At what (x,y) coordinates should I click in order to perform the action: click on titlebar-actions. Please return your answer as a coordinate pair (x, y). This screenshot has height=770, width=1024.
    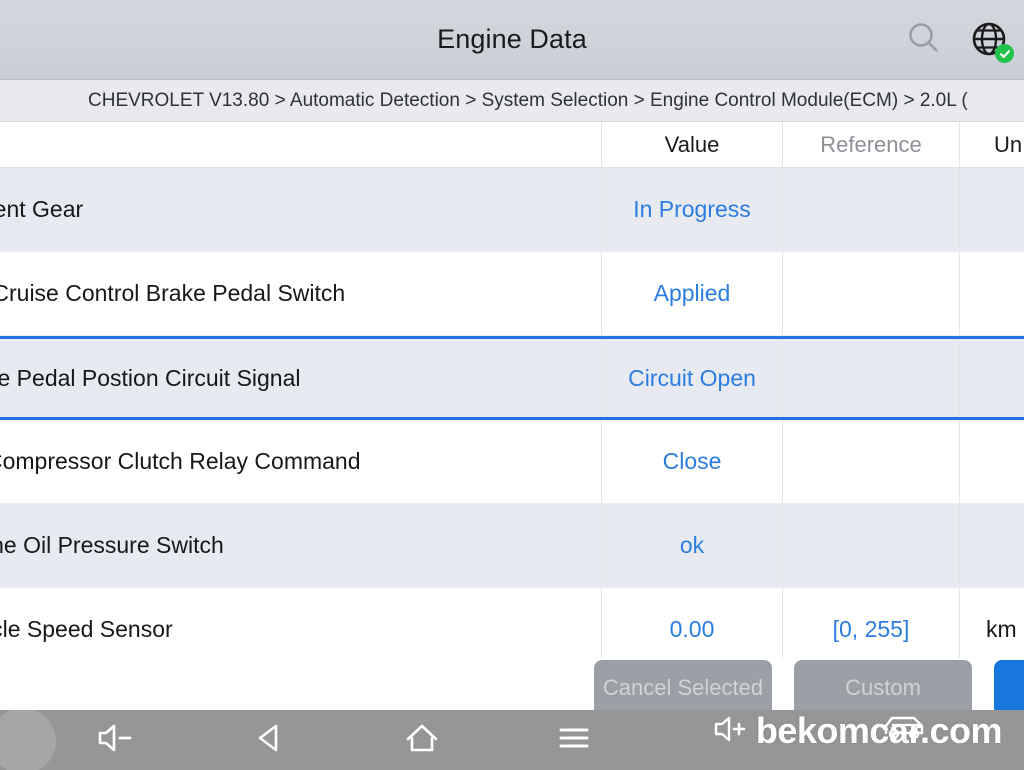
    Looking at the image, I should click on (957, 40).